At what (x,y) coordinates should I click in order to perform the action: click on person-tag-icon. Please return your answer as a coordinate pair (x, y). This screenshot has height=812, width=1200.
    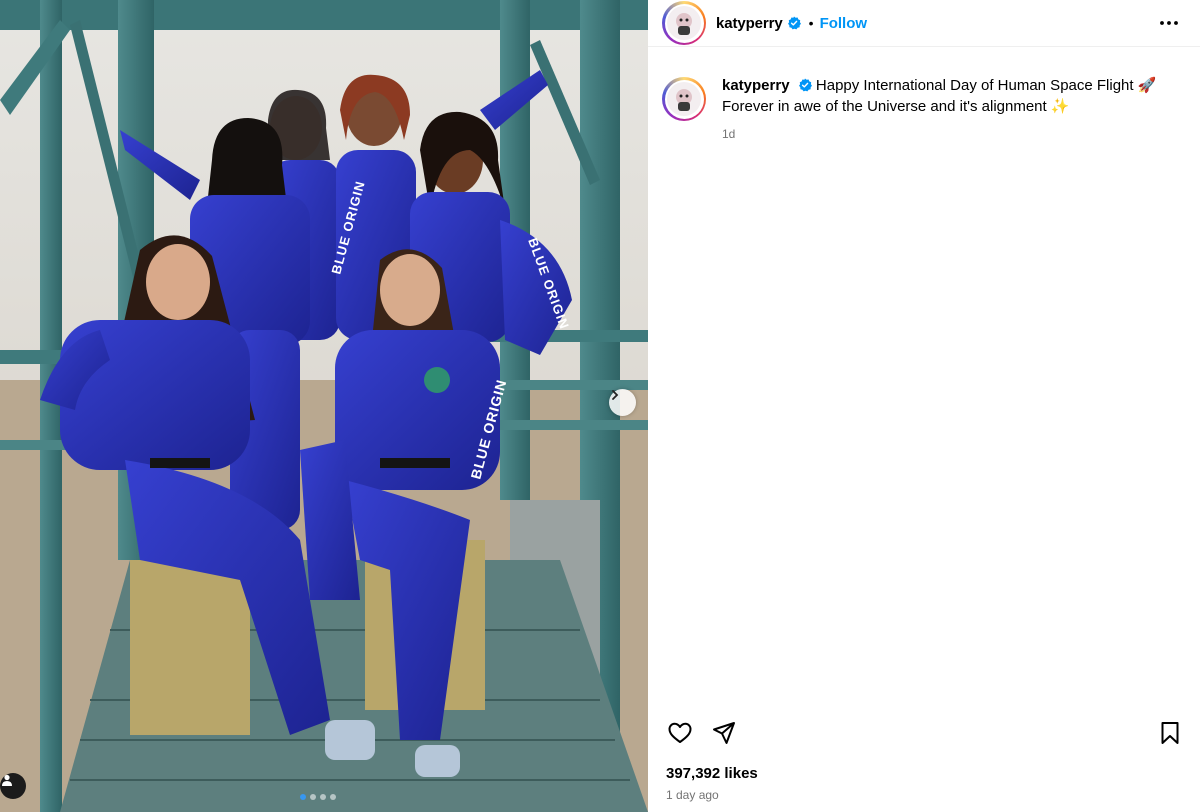
    Looking at the image, I should click on (7, 780).